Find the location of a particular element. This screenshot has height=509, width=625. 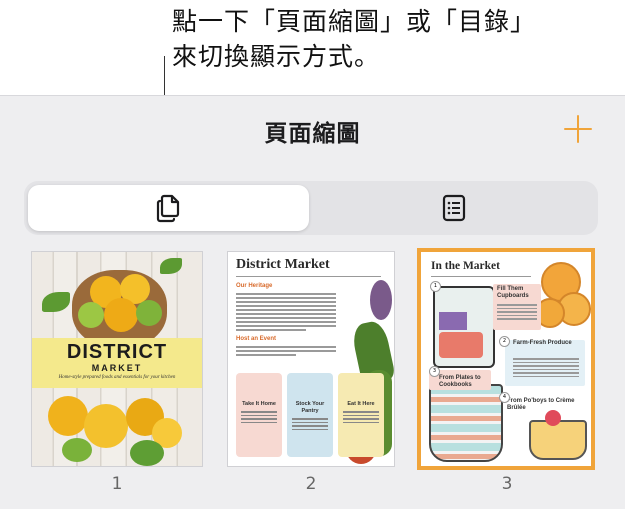

page-thumbnails-tab is located at coordinates (168, 208).